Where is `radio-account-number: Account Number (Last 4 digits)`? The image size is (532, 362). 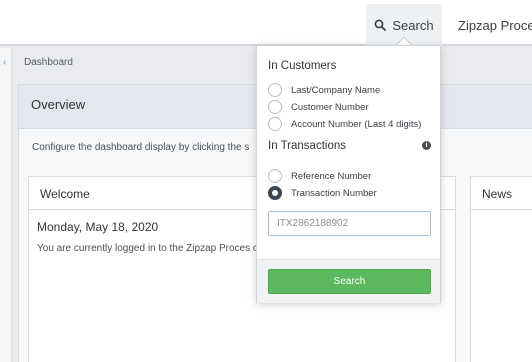
radio-account-number: Account Number (Last 4 digits) is located at coordinates (344, 124).